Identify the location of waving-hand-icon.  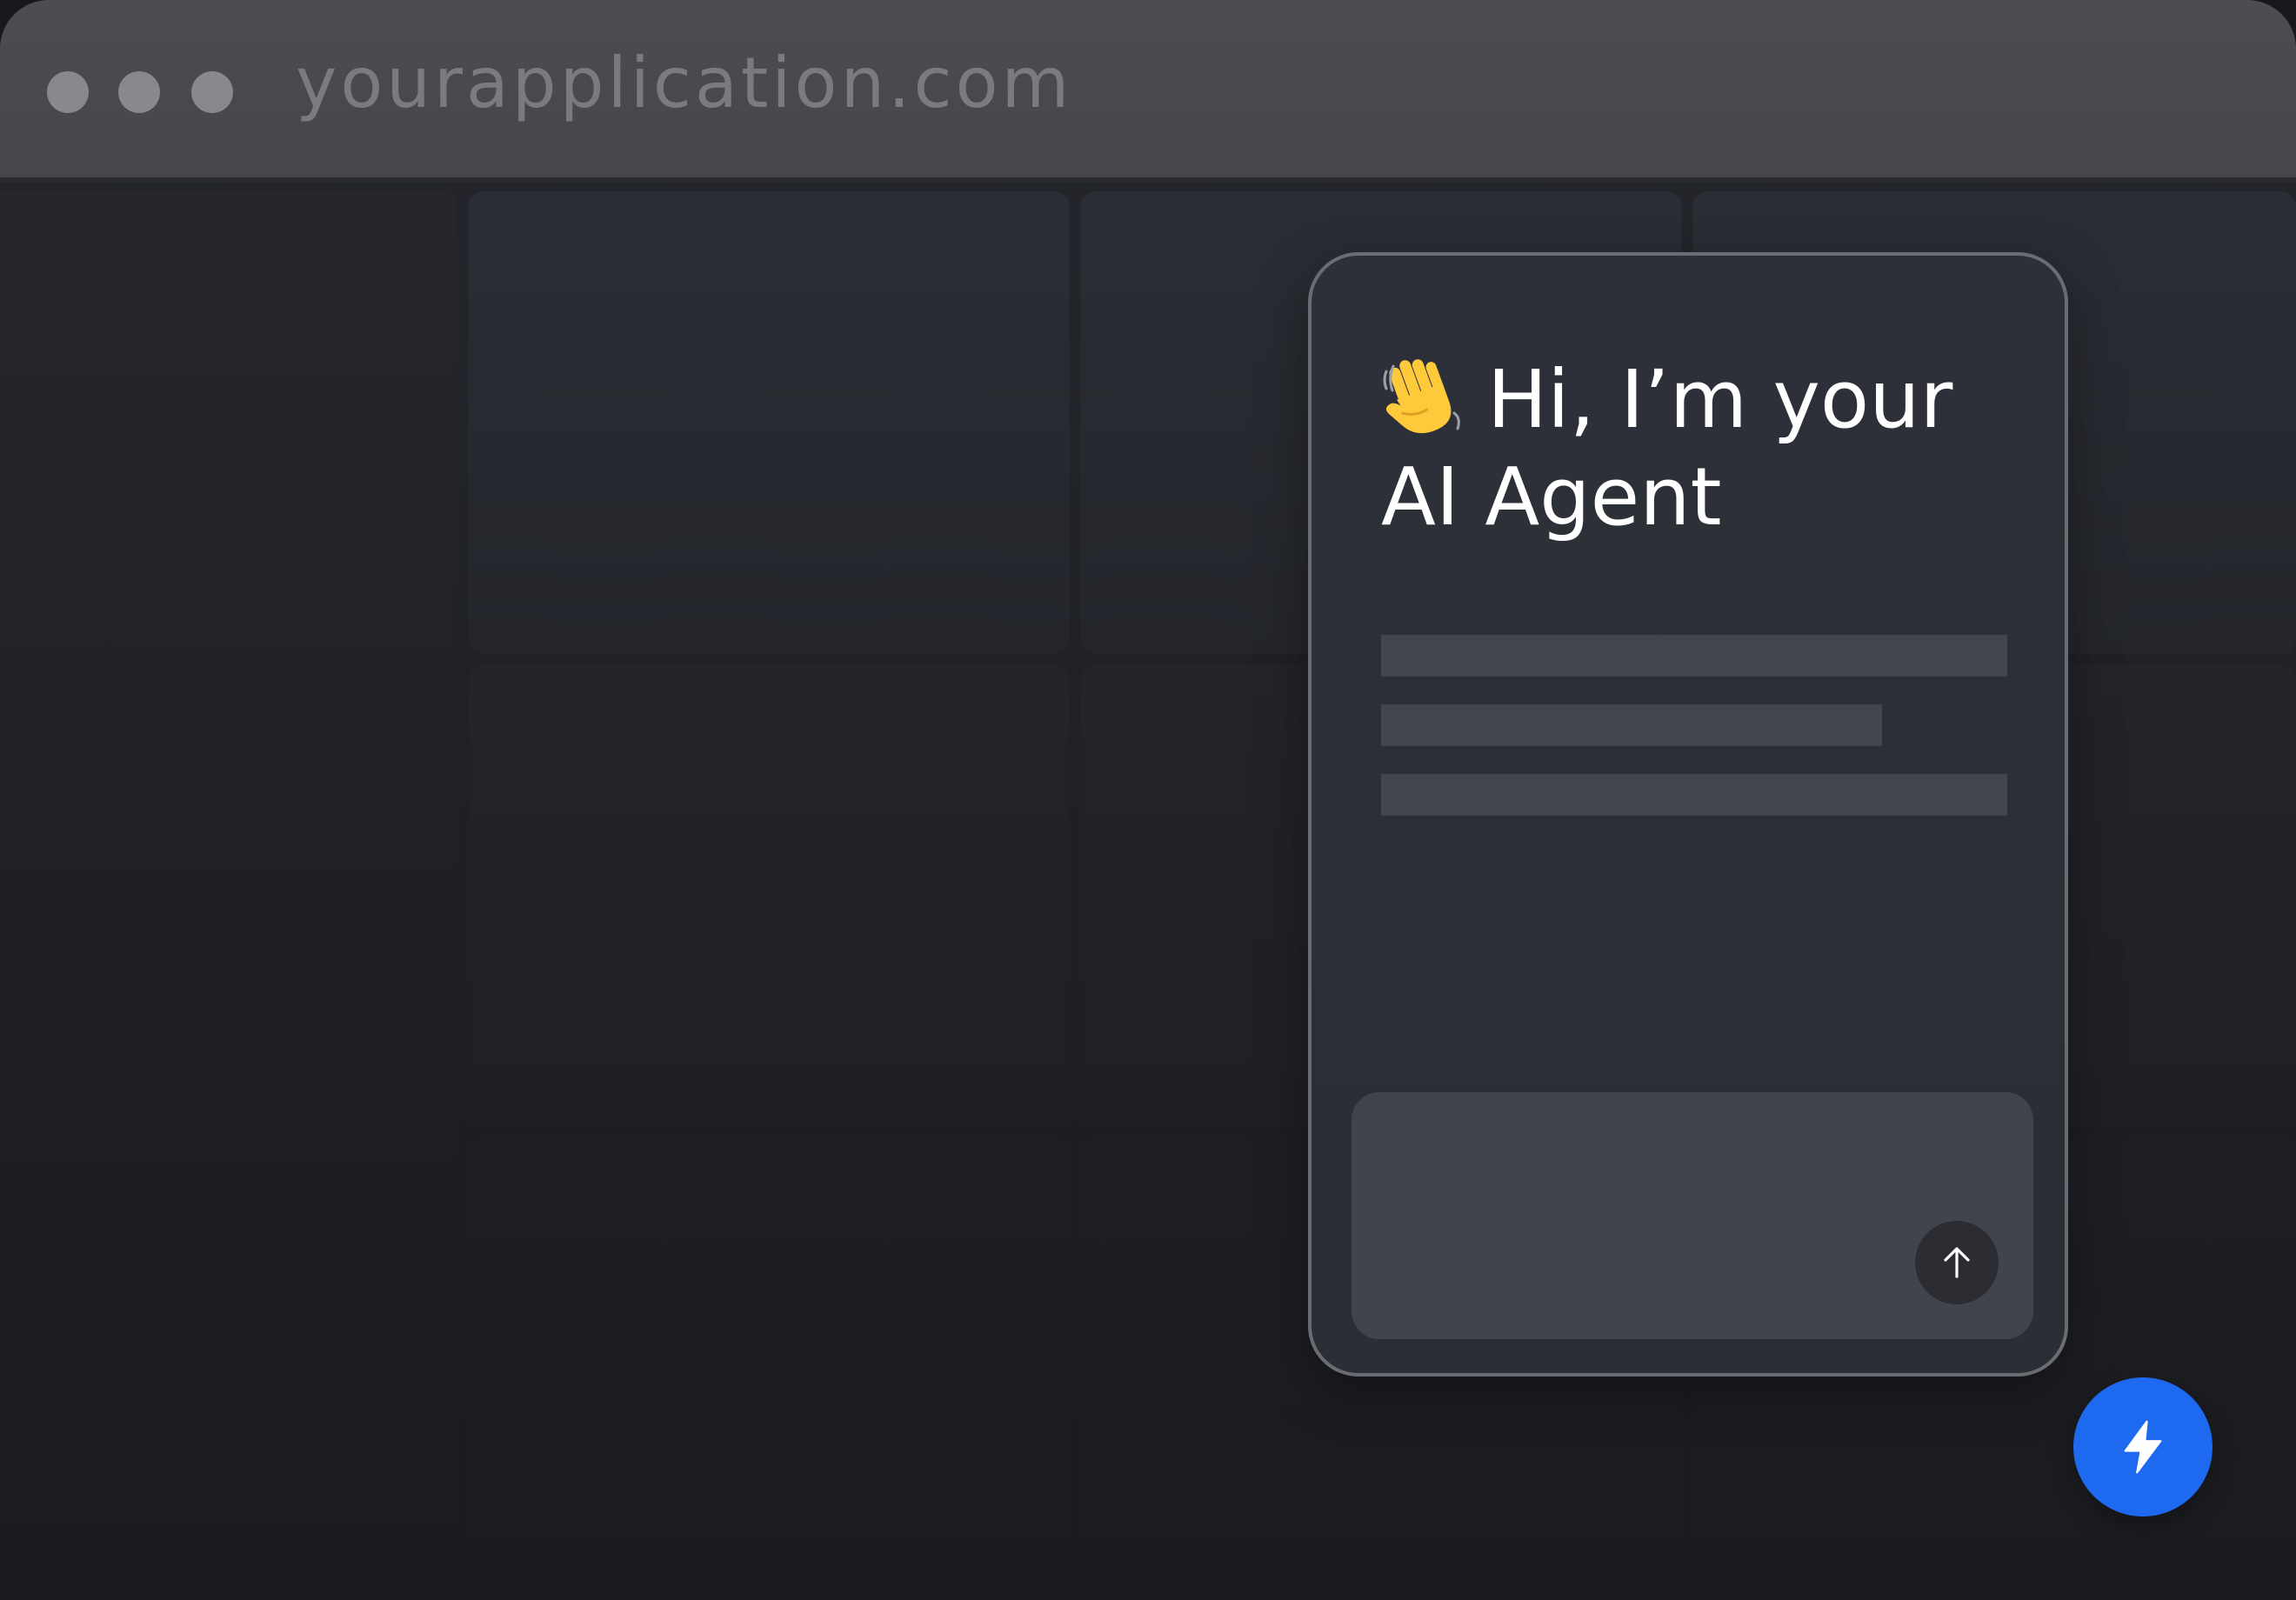
(1425, 395).